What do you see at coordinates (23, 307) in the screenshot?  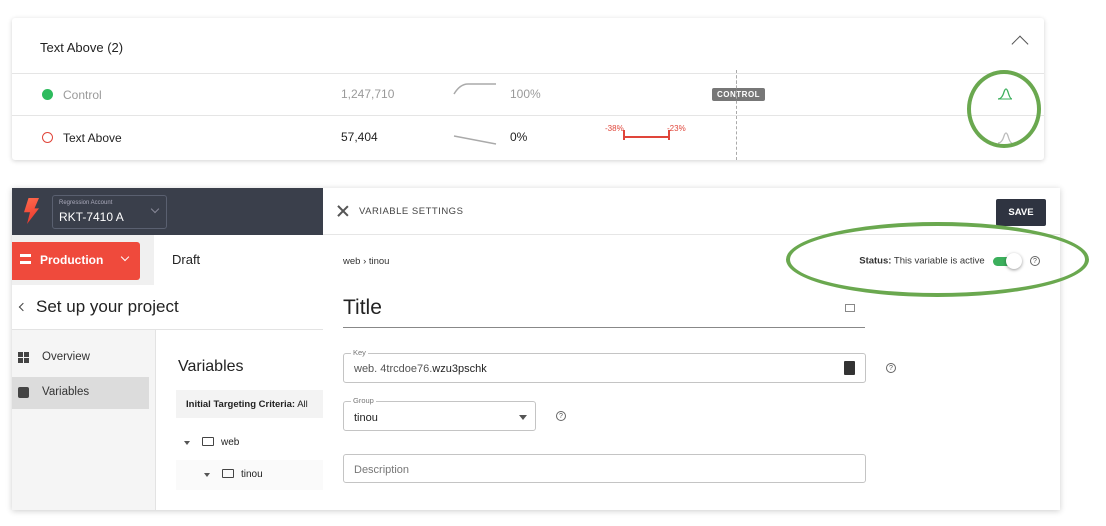 I see `back-chevron-icon` at bounding box center [23, 307].